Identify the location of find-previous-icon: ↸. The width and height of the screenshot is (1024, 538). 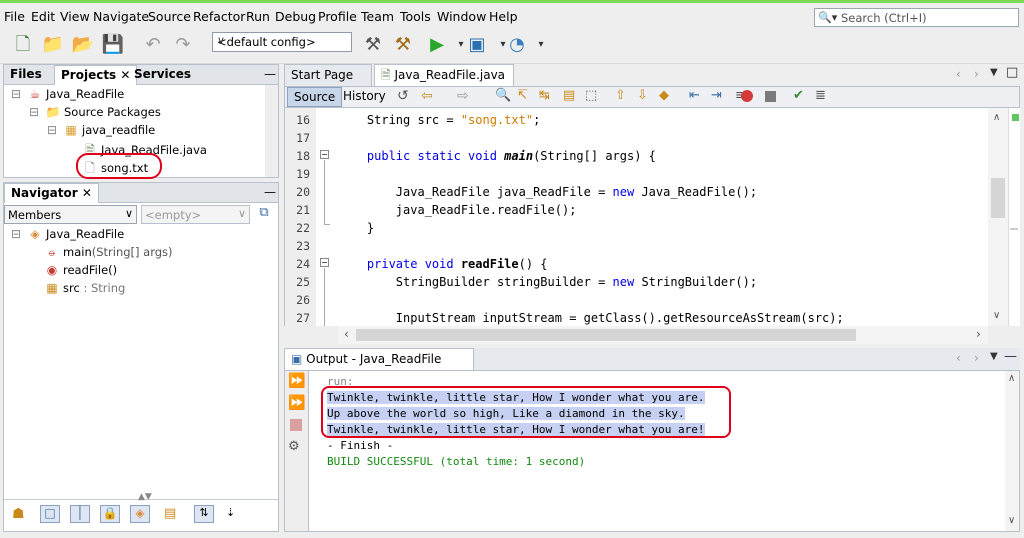
(522, 95).